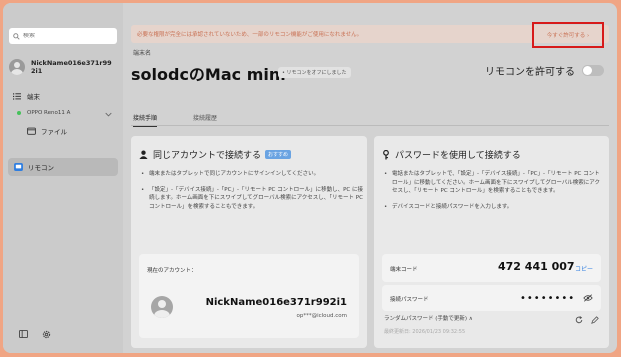  What do you see at coordinates (18, 167) in the screenshot?
I see `remote-app-icon` at bounding box center [18, 167].